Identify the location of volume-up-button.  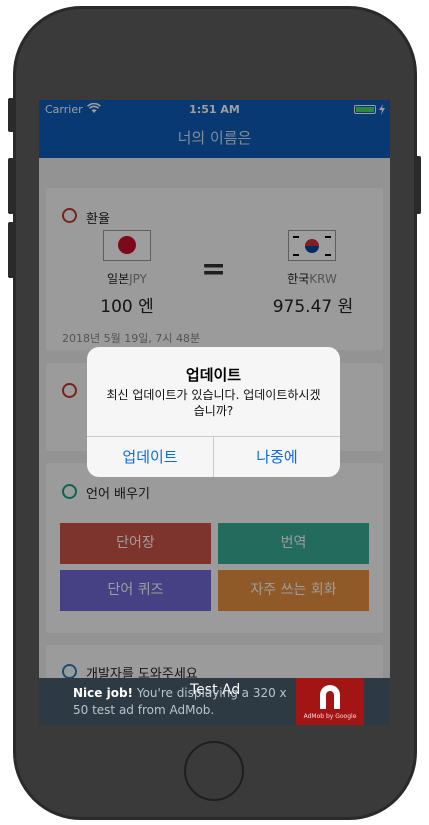
(11, 186).